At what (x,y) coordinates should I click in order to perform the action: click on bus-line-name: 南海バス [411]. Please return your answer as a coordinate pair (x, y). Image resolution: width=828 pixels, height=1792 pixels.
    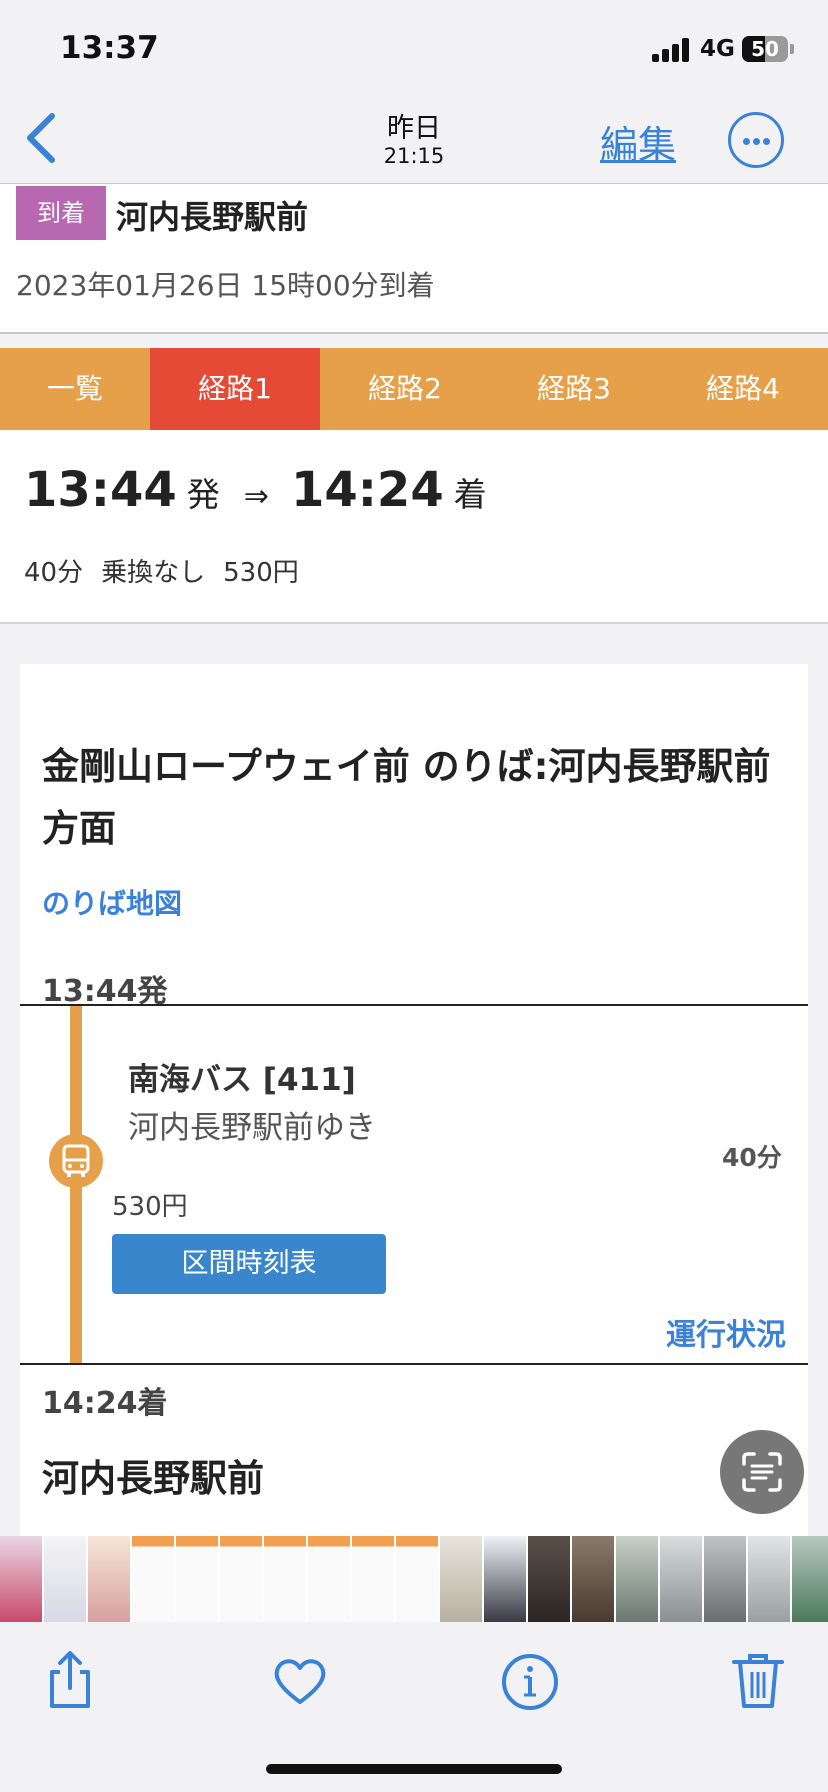
    Looking at the image, I should click on (242, 1080).